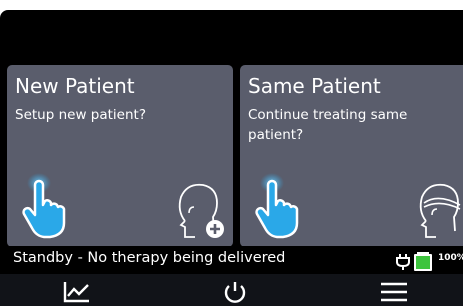  I want to click on same-patient-title: Same Patient, so click(314, 86).